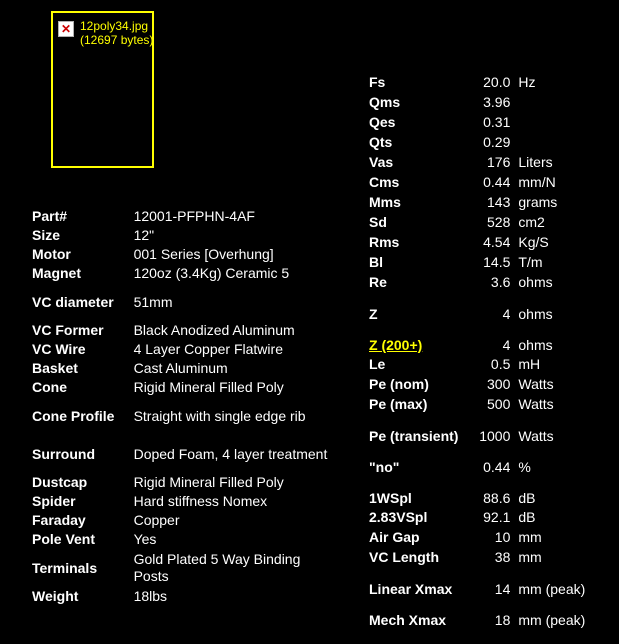  Describe the element at coordinates (484, 491) in the screenshot. I see `parameter-row: 1WSpl 88.6 dB` at that location.